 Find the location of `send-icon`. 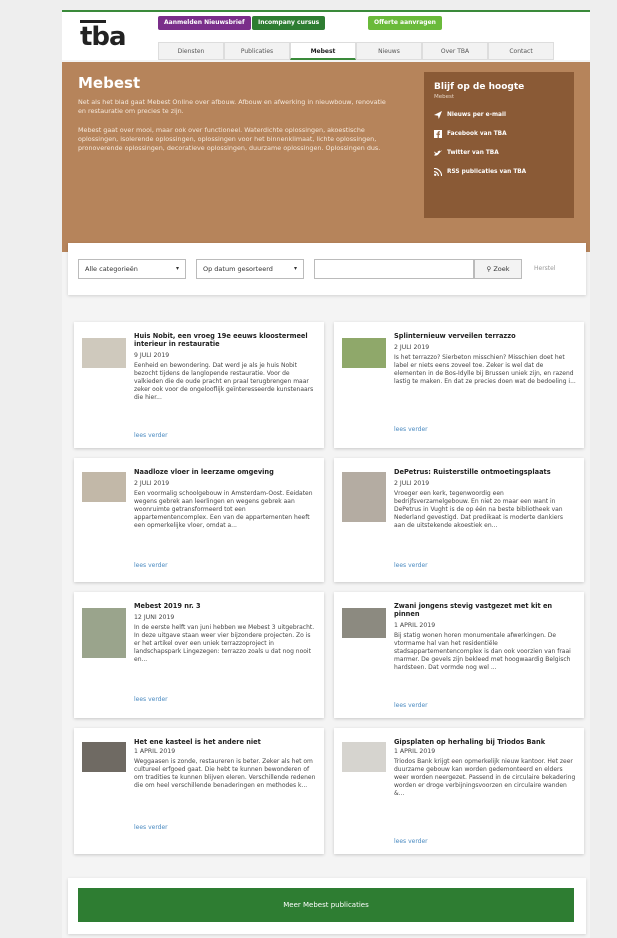

send-icon is located at coordinates (438, 115).